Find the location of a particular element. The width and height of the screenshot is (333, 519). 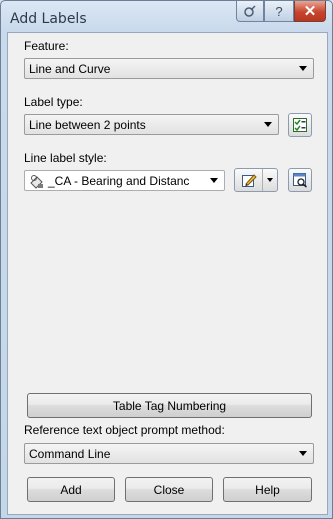

close-icon: ✕ is located at coordinates (310, 11).